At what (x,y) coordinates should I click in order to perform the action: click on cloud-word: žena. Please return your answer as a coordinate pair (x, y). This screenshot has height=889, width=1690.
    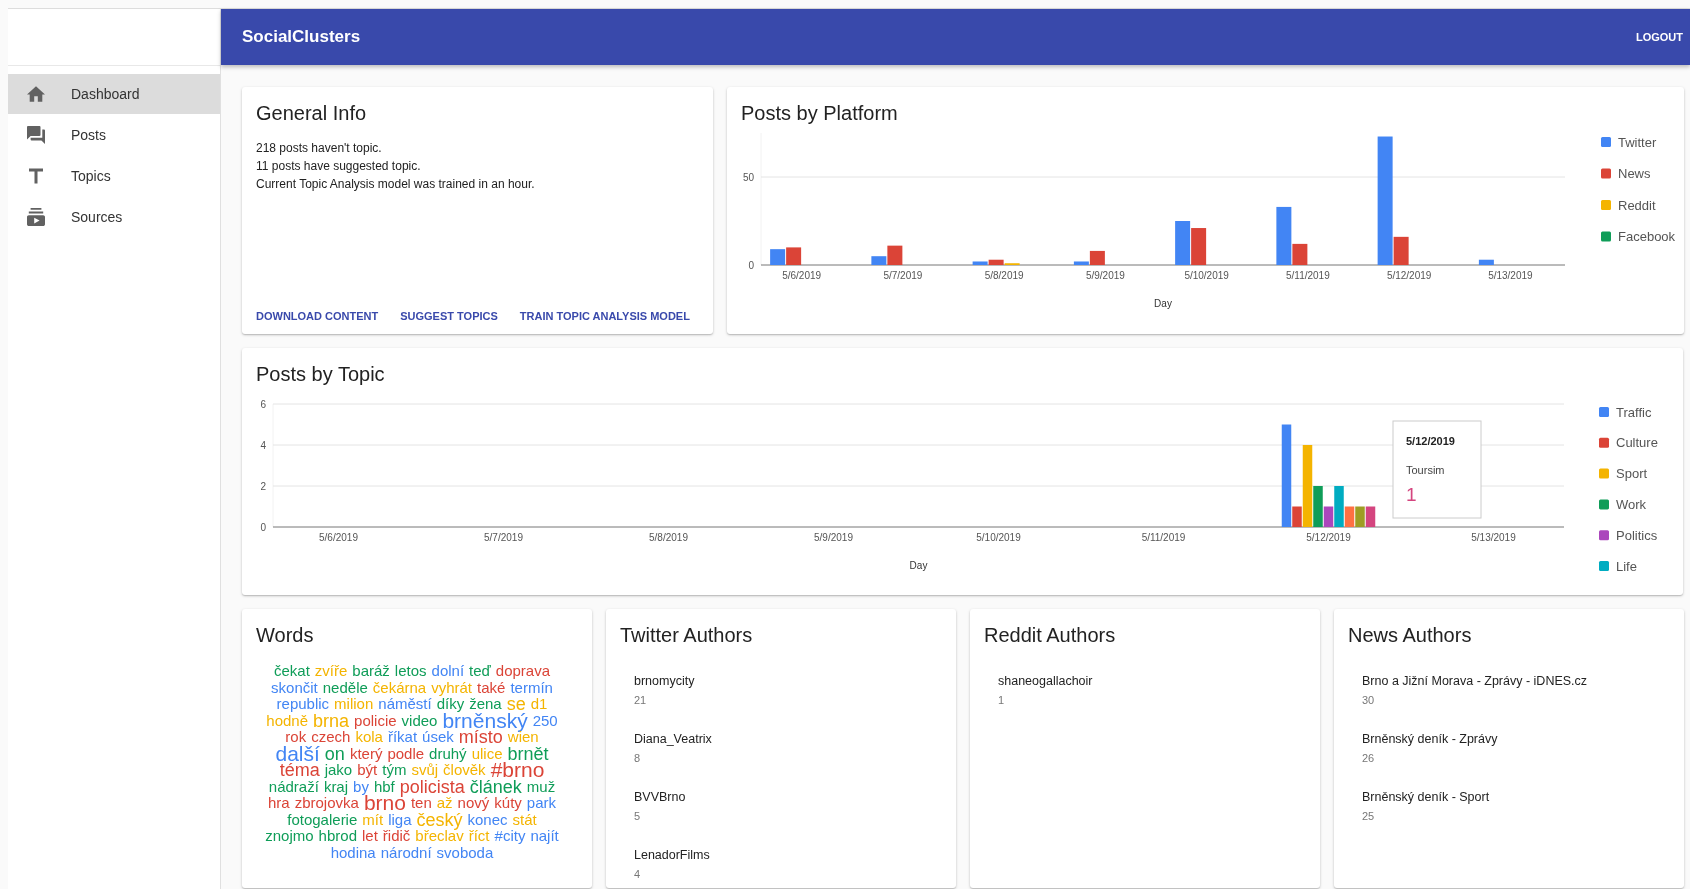
    Looking at the image, I should click on (485, 704).